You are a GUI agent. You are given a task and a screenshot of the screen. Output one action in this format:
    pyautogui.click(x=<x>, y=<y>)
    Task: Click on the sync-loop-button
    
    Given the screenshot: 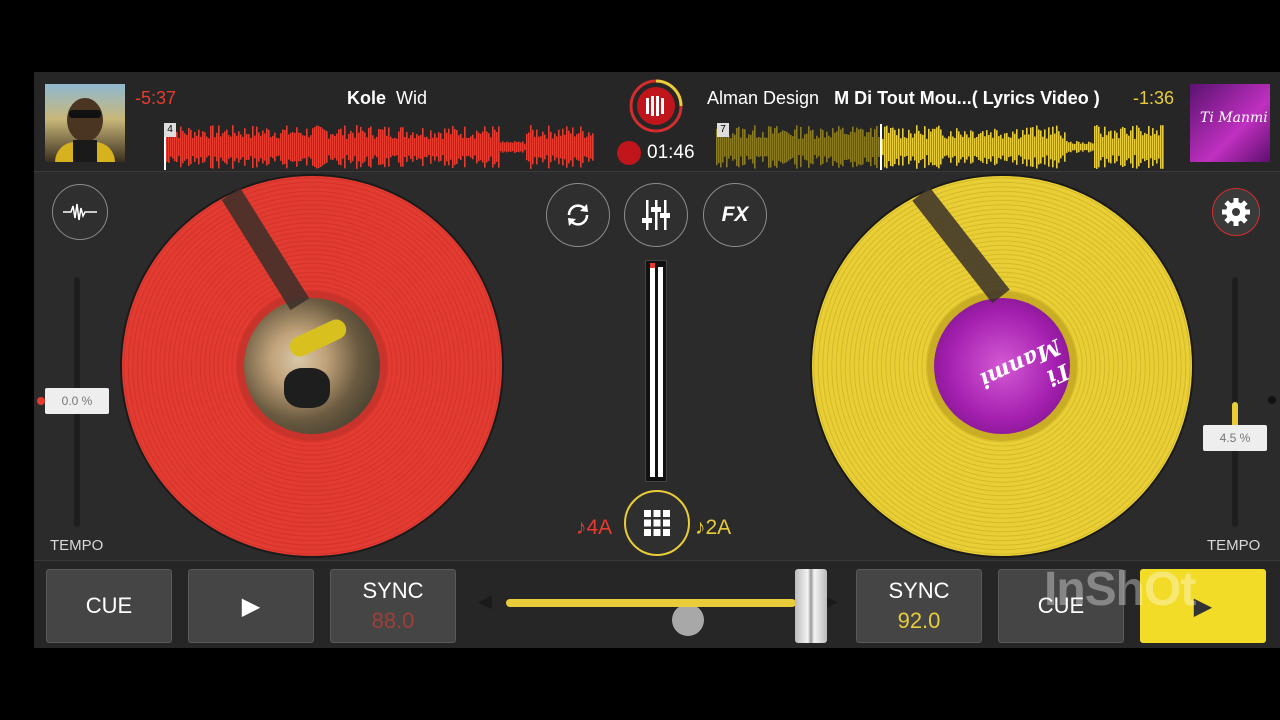 What is the action you would take?
    pyautogui.click(x=578, y=215)
    